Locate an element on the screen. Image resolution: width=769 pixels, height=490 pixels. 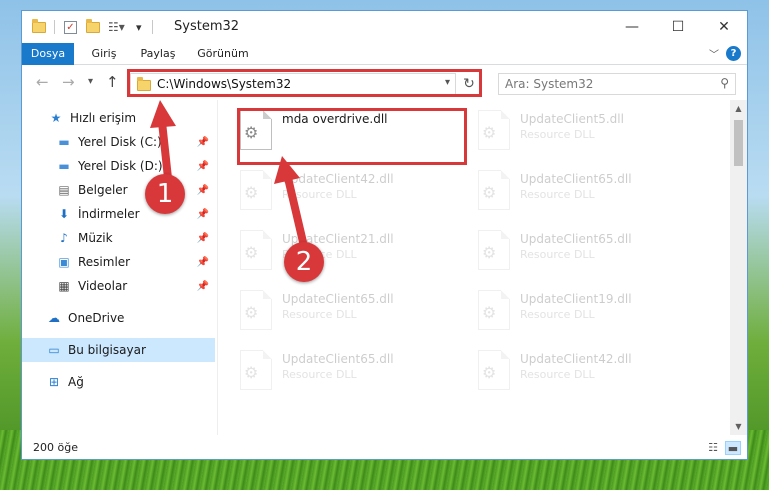
ribbon-expand-icon: ﹀ is located at coordinates (714, 53).